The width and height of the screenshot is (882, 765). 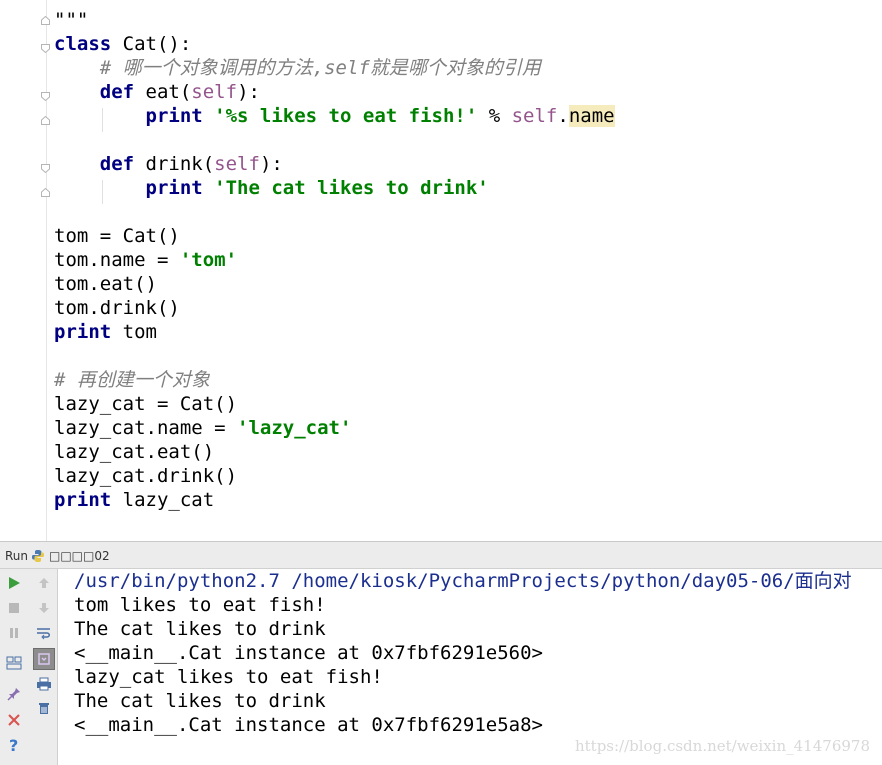 What do you see at coordinates (16, 556) in the screenshot?
I see `run-tab-label: Run` at bounding box center [16, 556].